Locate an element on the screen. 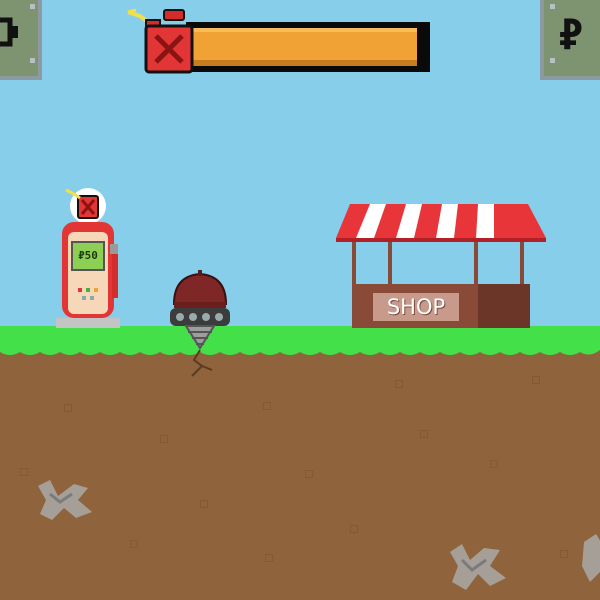 The height and width of the screenshot is (600, 600). gear-icon is located at coordinates (9, 32).